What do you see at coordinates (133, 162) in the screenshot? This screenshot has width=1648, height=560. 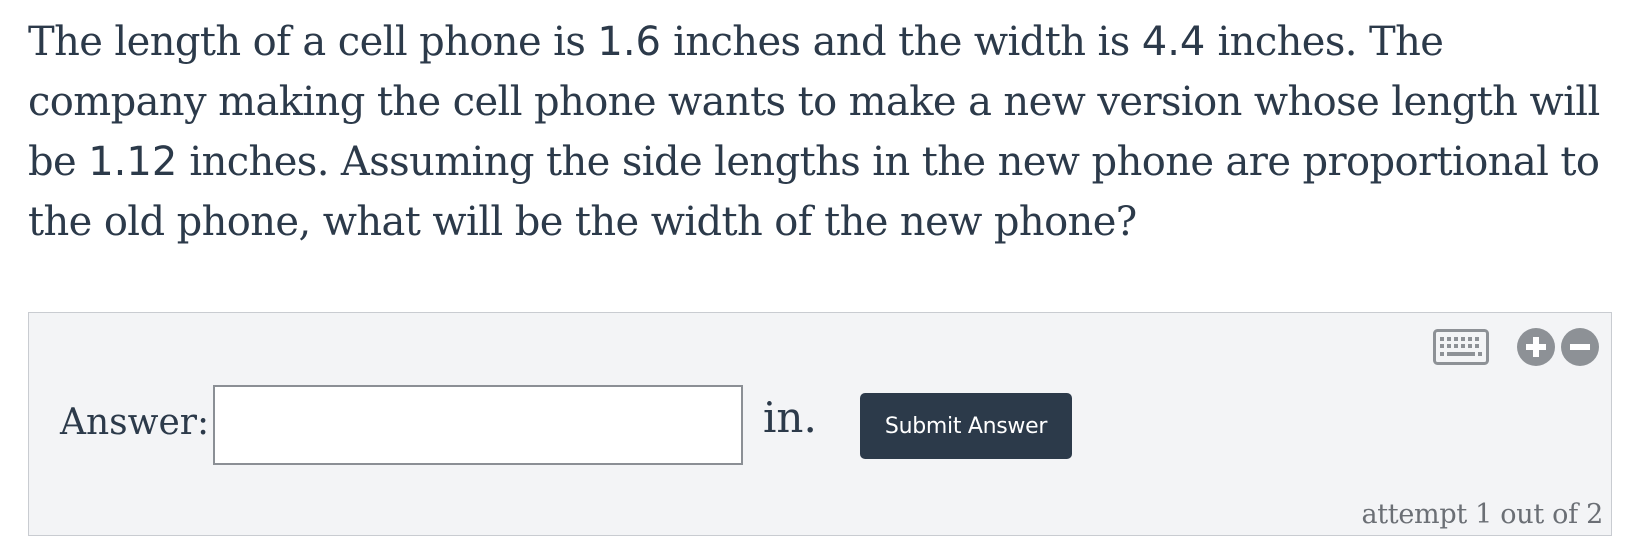 I see `new-length-value: 1.12` at bounding box center [133, 162].